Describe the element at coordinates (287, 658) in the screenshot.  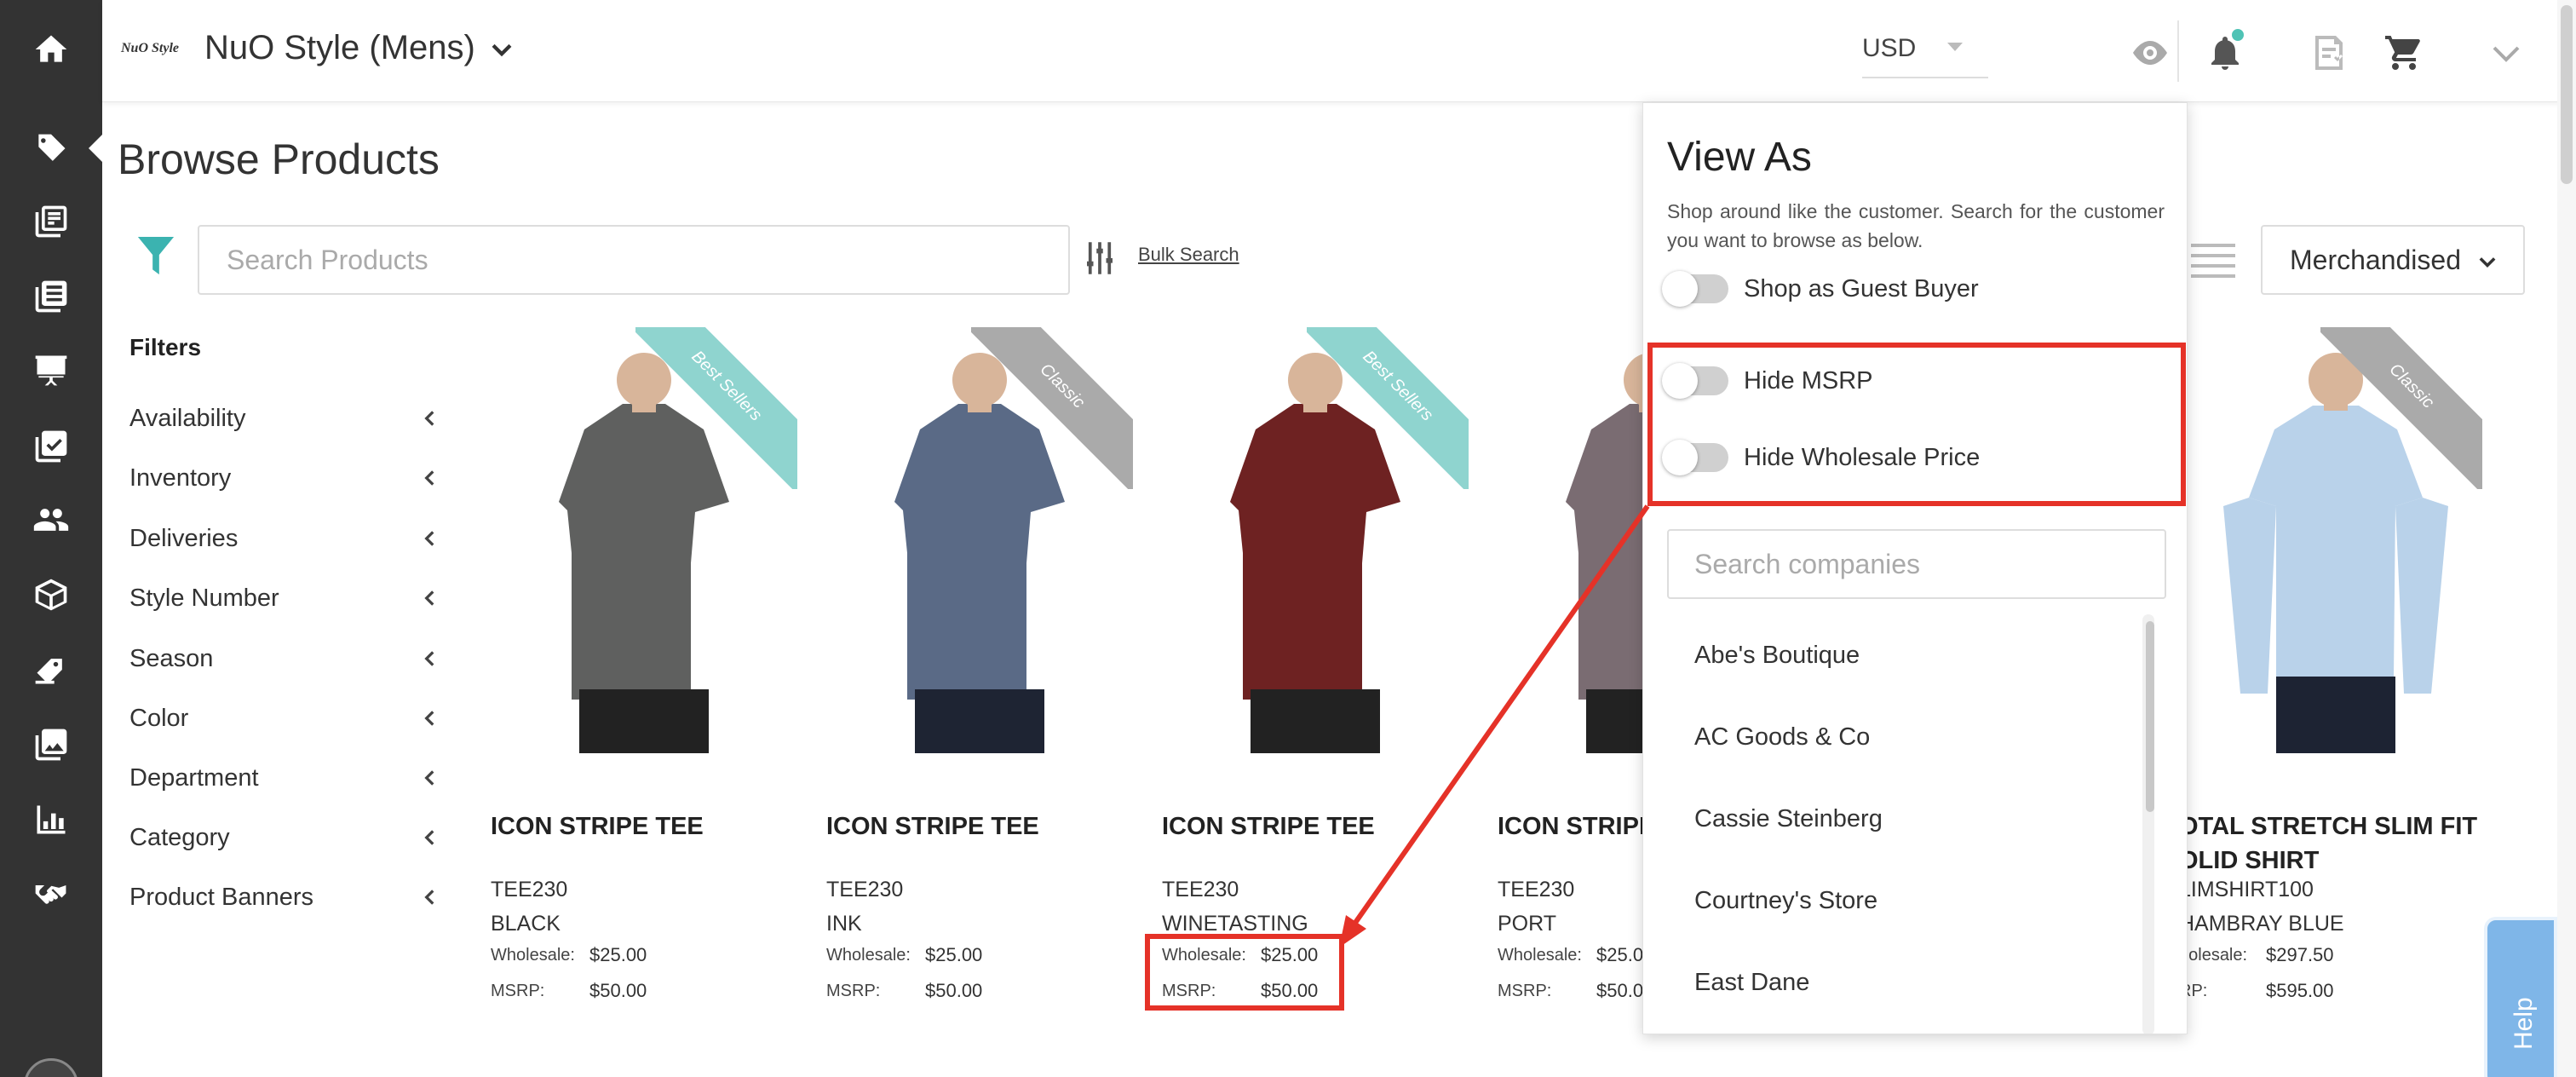
I see `filter-season: Season` at that location.